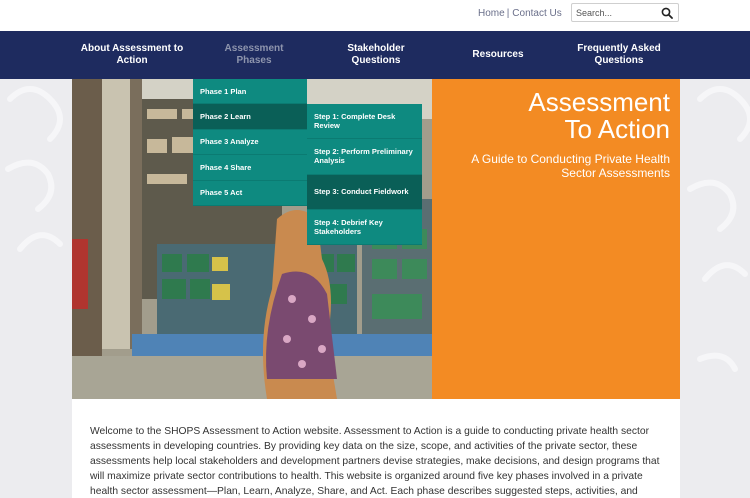 Image resolution: width=750 pixels, height=498 pixels. Describe the element at coordinates (364, 227) in the screenshot. I see `step-menu-item-debrief: Step 4: Debrief Key Stakeholders` at that location.